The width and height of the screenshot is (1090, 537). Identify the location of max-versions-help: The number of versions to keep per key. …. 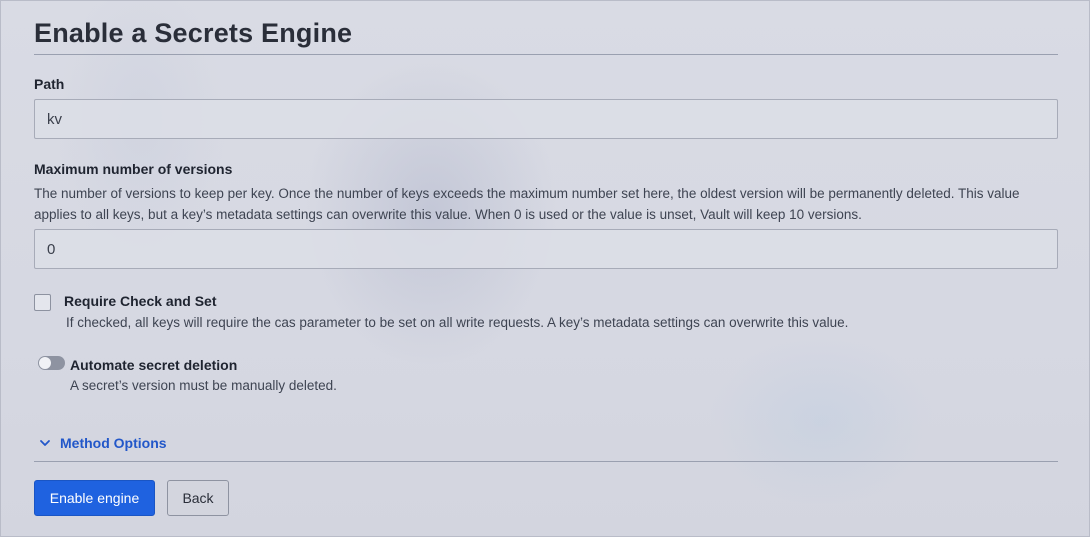
(527, 204).